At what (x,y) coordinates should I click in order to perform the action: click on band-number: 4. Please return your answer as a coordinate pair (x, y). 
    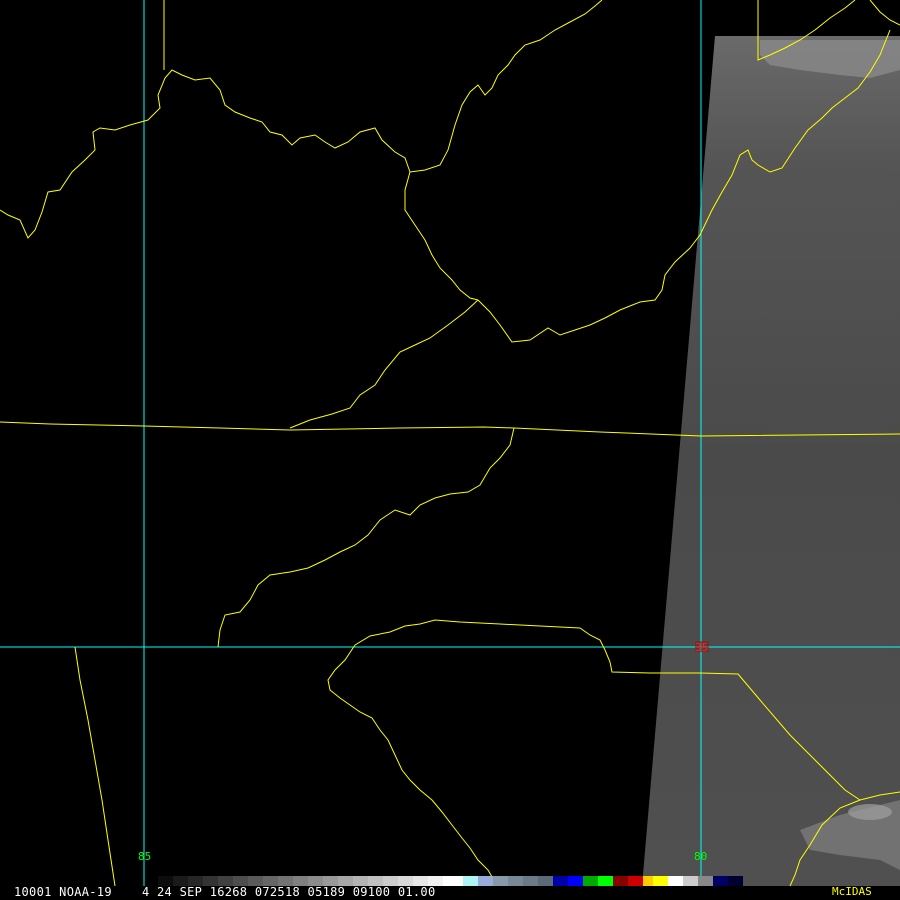
    Looking at the image, I should click on (145, 892).